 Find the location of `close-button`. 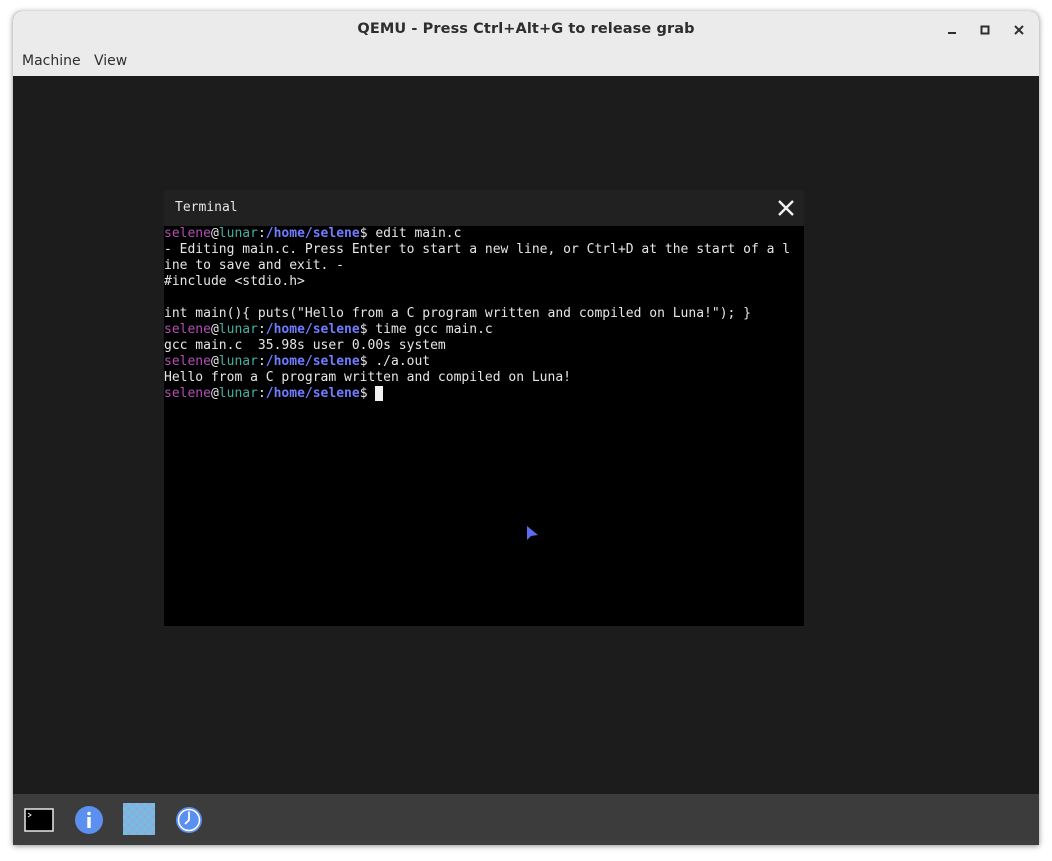

close-button is located at coordinates (1019, 30).